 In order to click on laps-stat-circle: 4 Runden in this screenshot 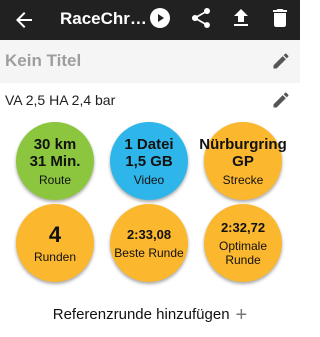, I will do `click(55, 243)`.